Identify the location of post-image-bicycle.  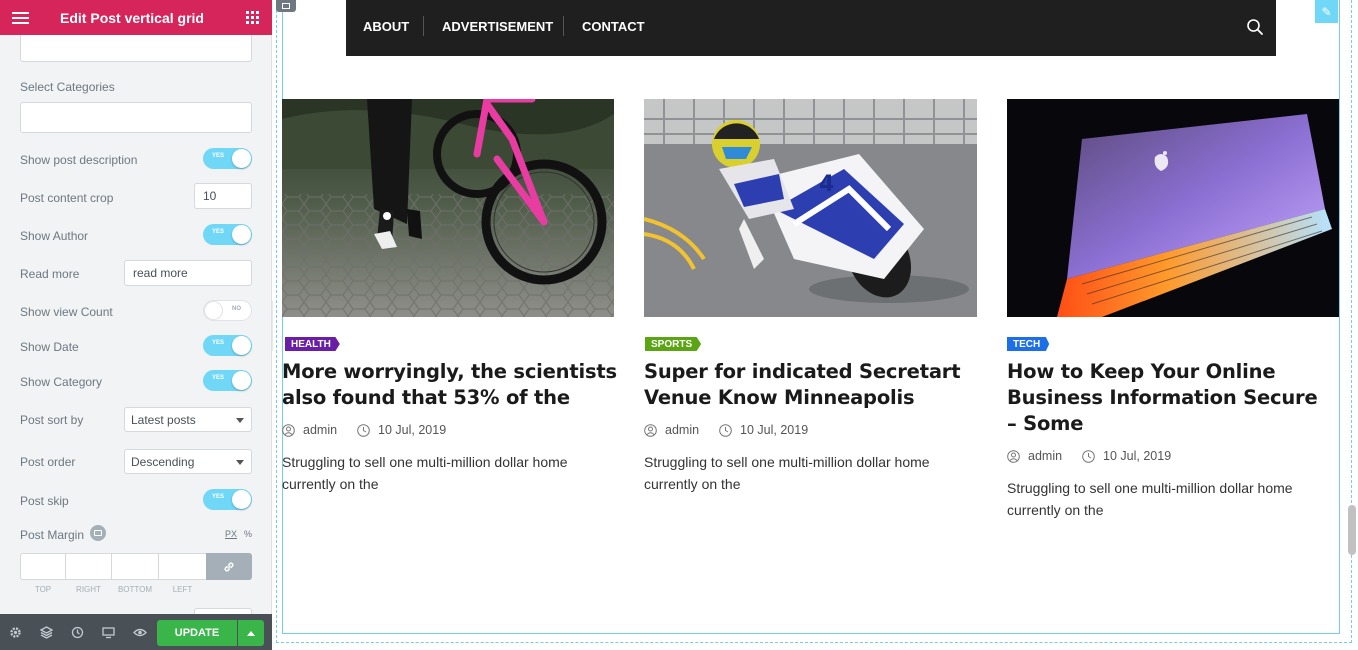
(448, 208).